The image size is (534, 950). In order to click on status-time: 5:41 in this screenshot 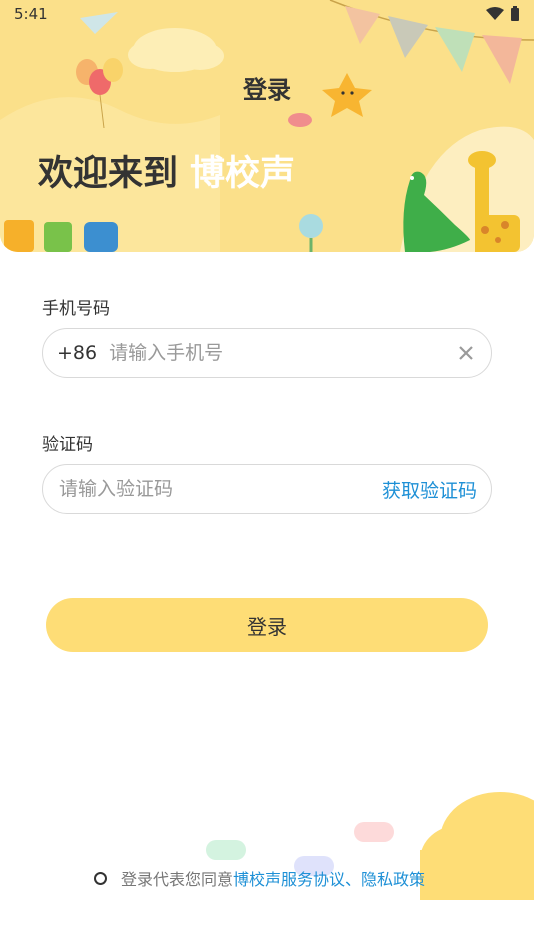, I will do `click(31, 14)`.